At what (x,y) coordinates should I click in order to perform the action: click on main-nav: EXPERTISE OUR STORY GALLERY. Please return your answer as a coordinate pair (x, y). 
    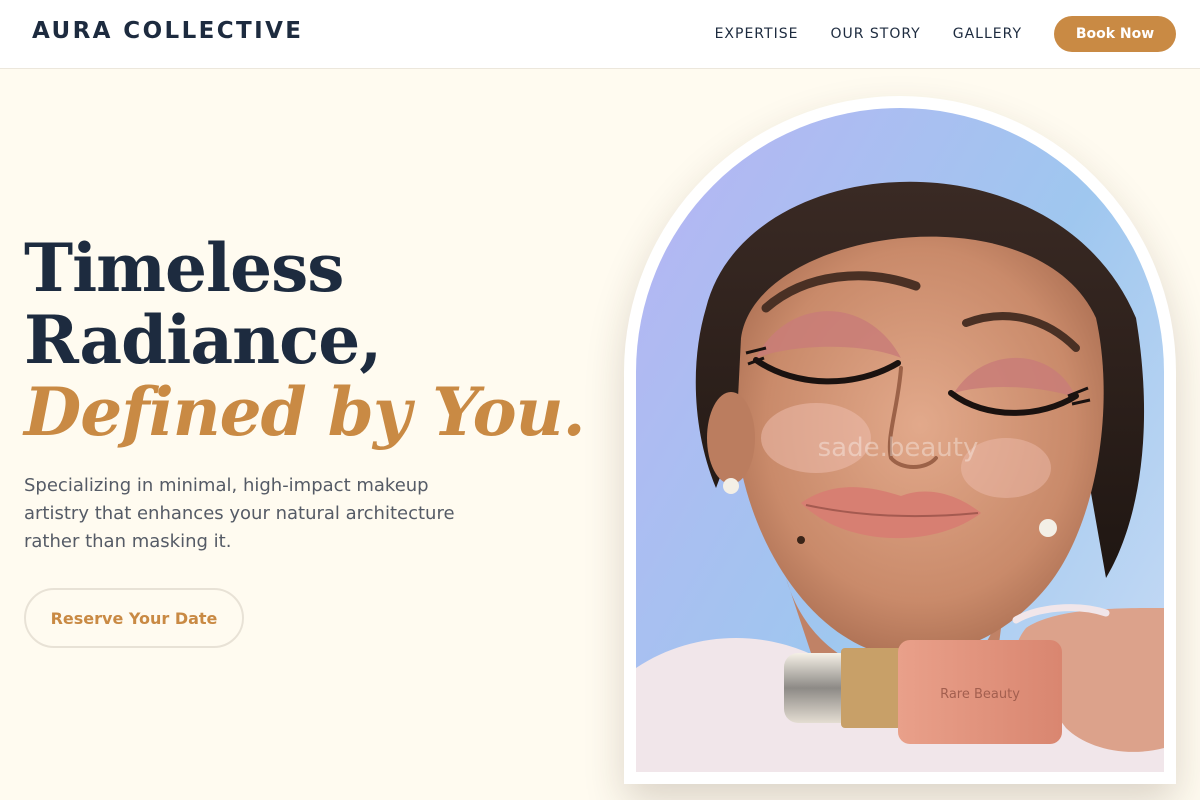
    Looking at the image, I should click on (868, 34).